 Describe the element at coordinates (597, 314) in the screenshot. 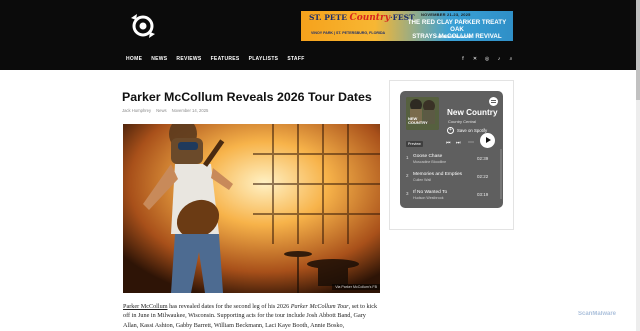

I see `watermark: ScanMalware` at that location.